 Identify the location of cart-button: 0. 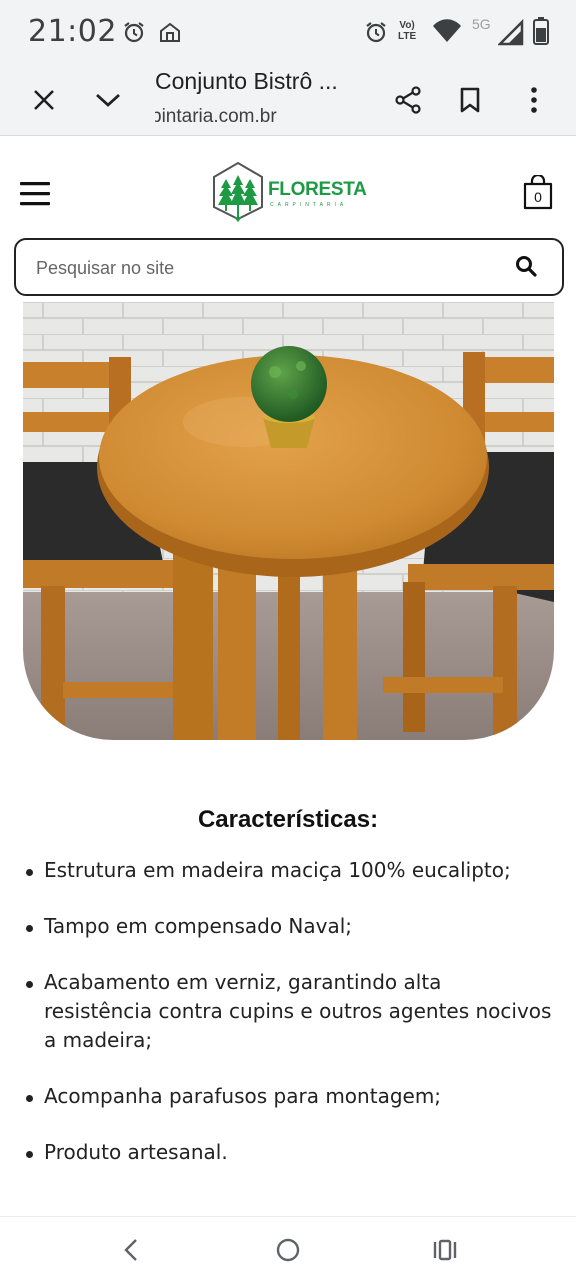
(538, 192).